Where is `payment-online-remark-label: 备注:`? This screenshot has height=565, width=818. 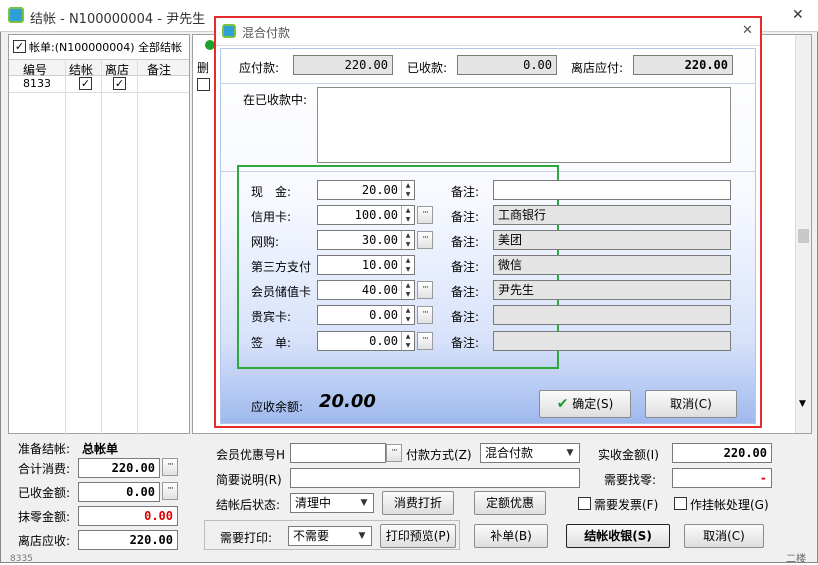 payment-online-remark-label: 备注: is located at coordinates (465, 242).